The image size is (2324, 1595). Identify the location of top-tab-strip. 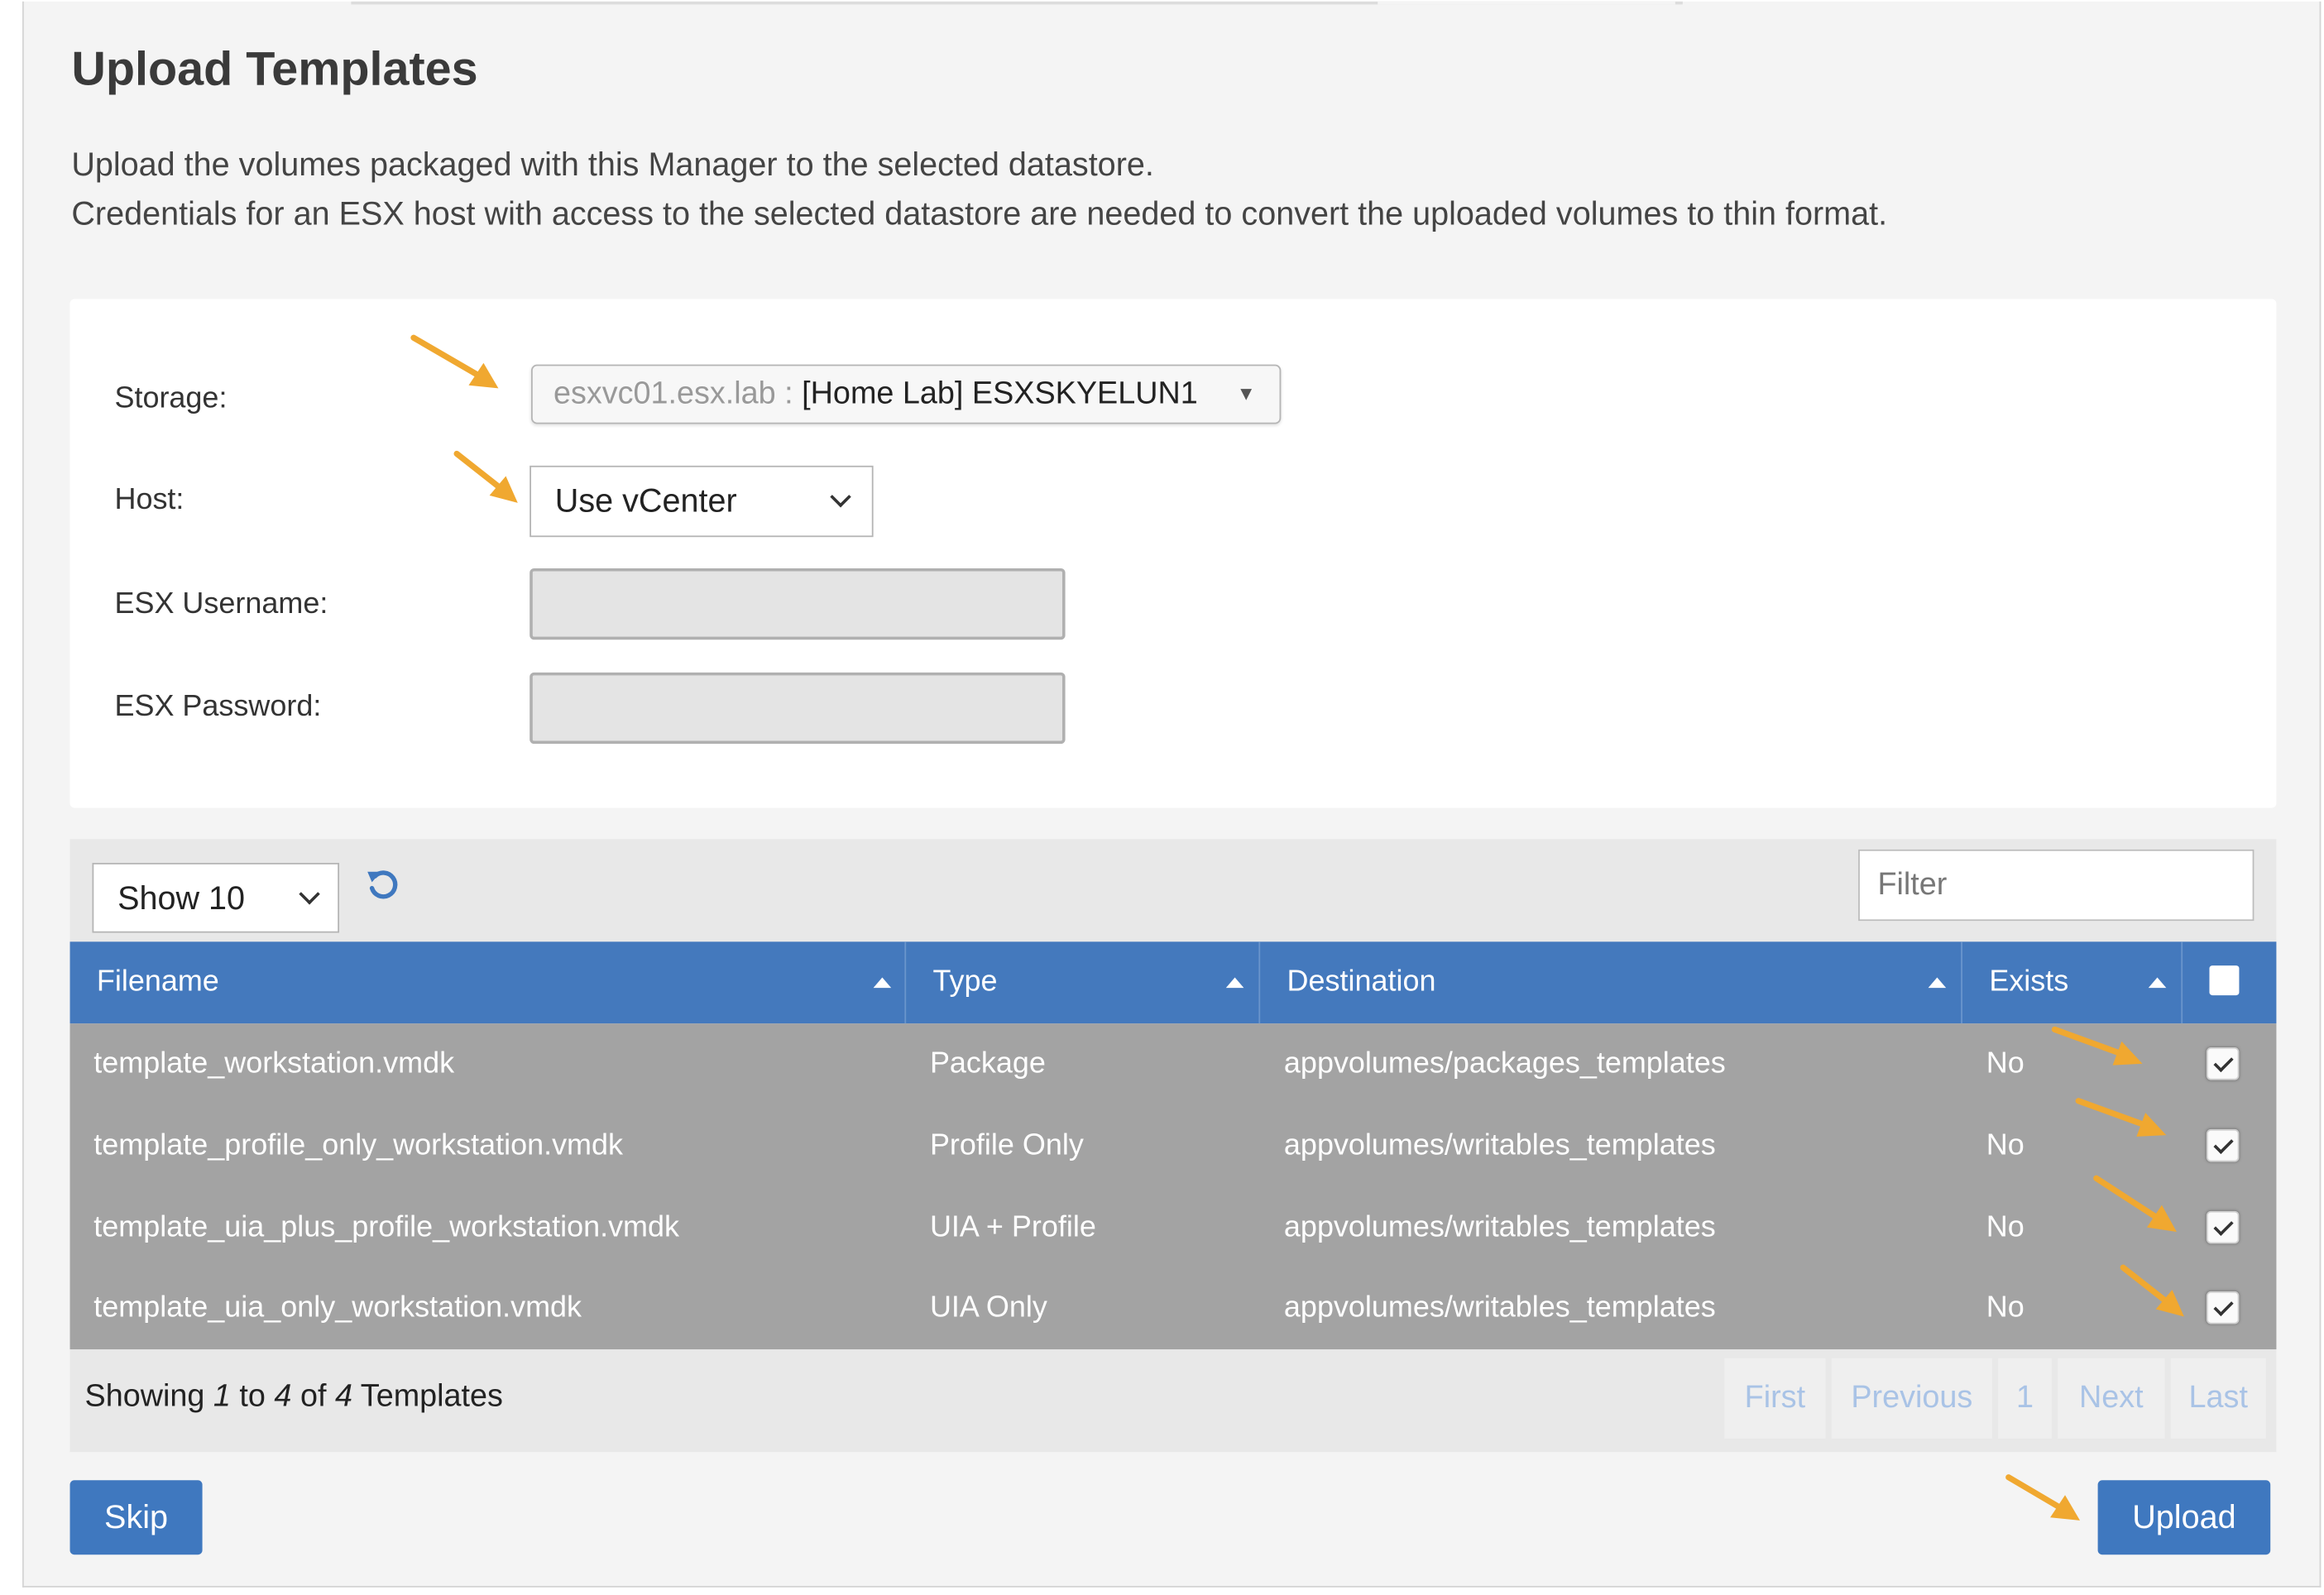
(1017, 3).